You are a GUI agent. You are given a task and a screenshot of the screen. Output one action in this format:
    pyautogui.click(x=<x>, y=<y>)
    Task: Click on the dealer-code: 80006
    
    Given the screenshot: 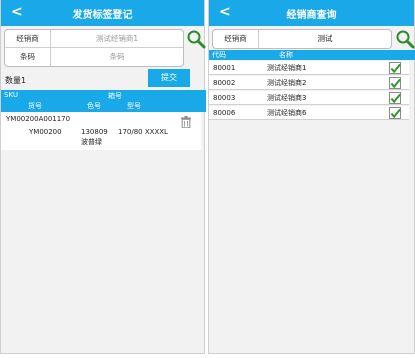 What is the action you would take?
    pyautogui.click(x=224, y=113)
    